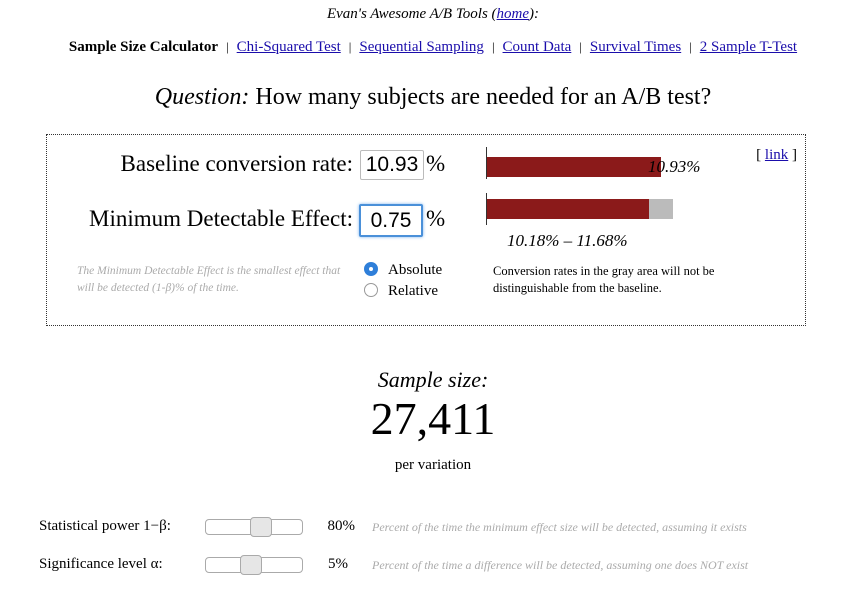 This screenshot has height=596, width=866. I want to click on mde-unit: %, so click(436, 218).